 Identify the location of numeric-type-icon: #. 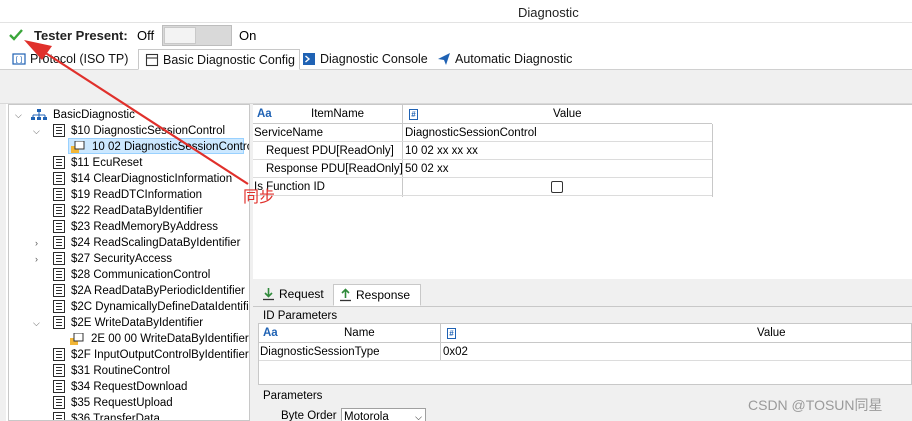
(413, 114).